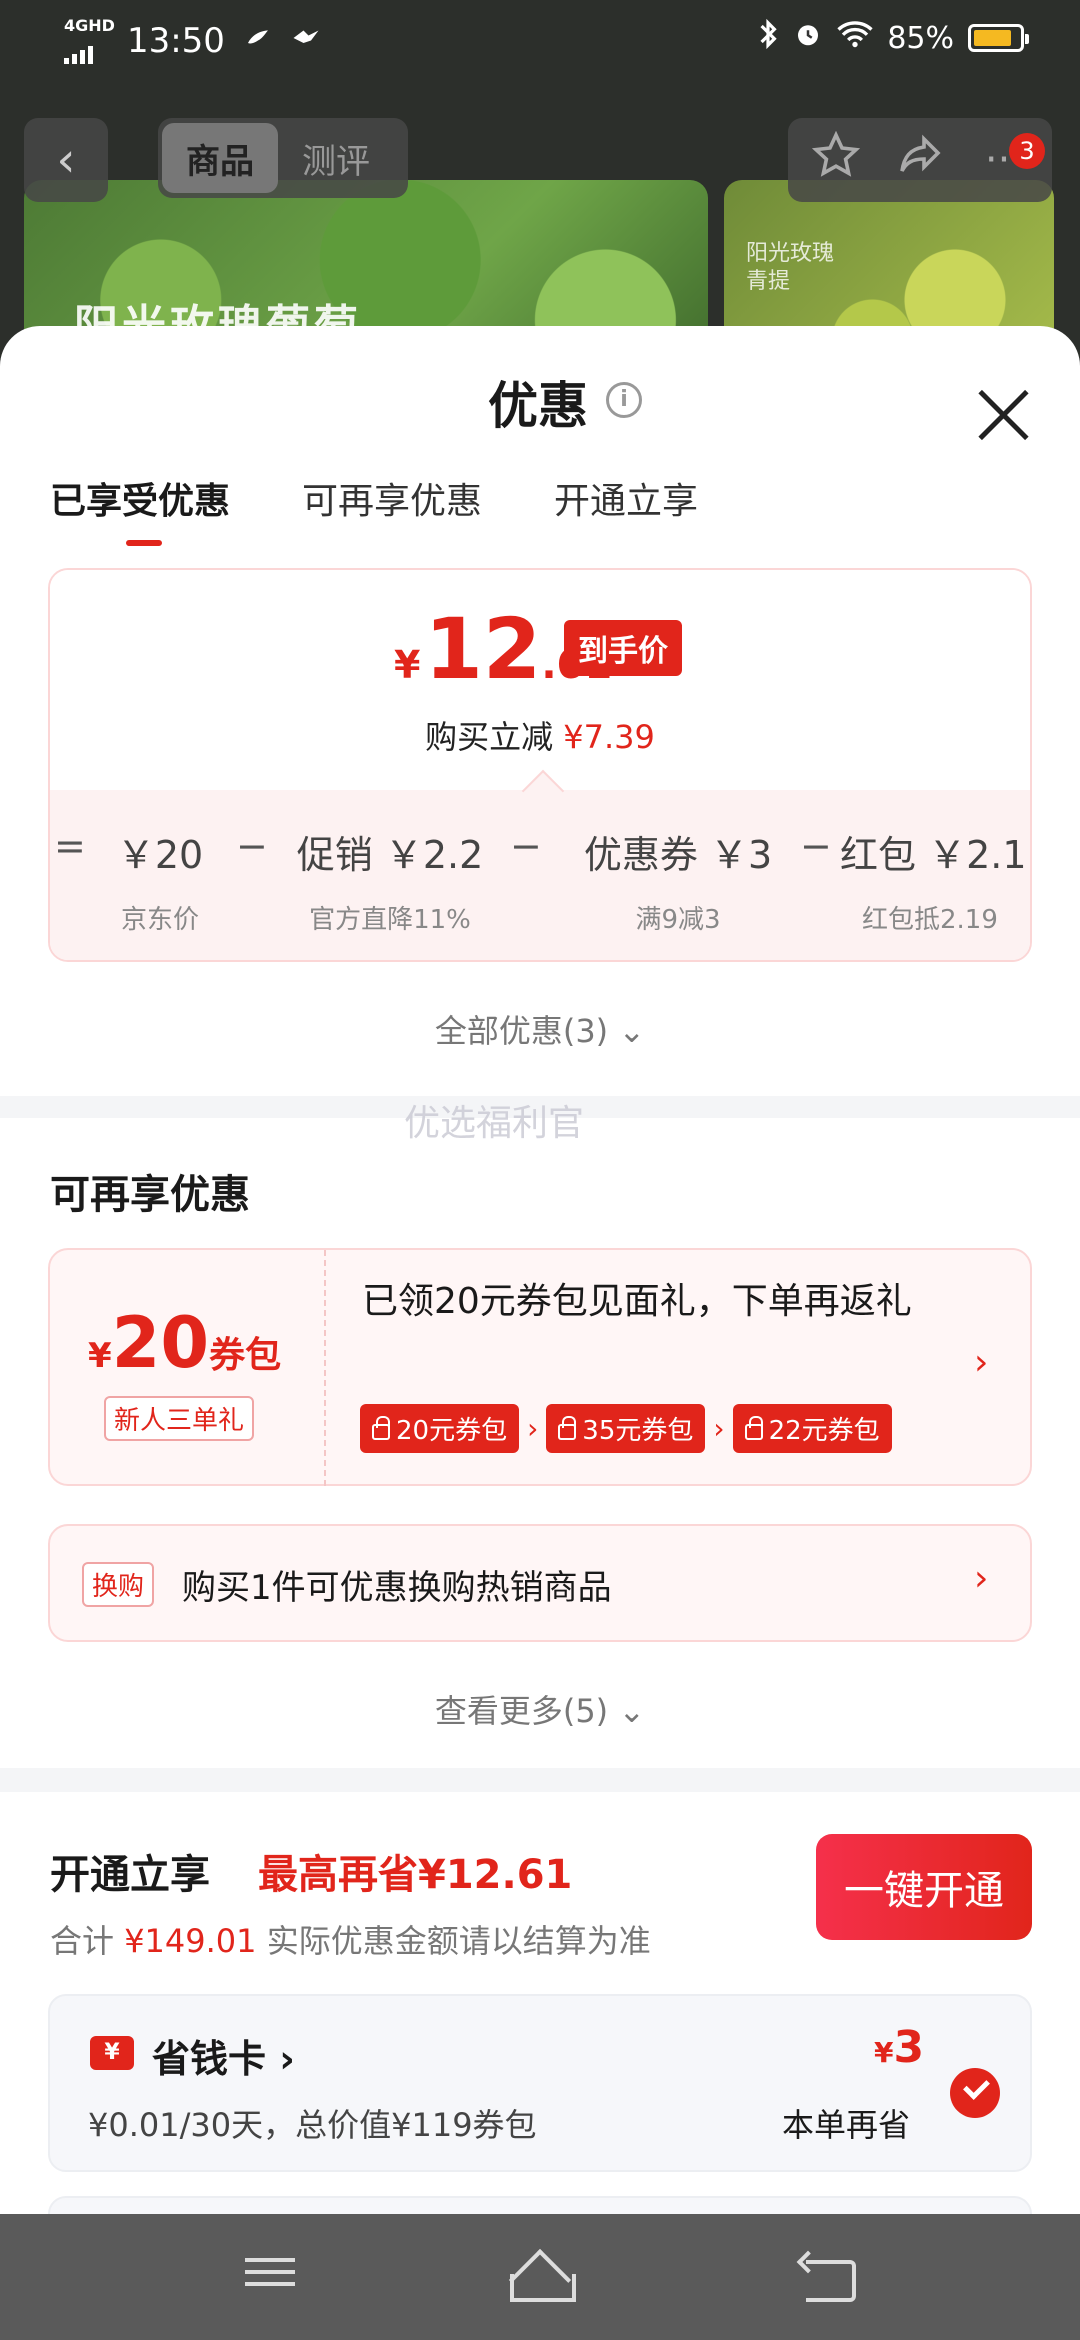  Describe the element at coordinates (270, 2278) in the screenshot. I see `menu-icon` at that location.